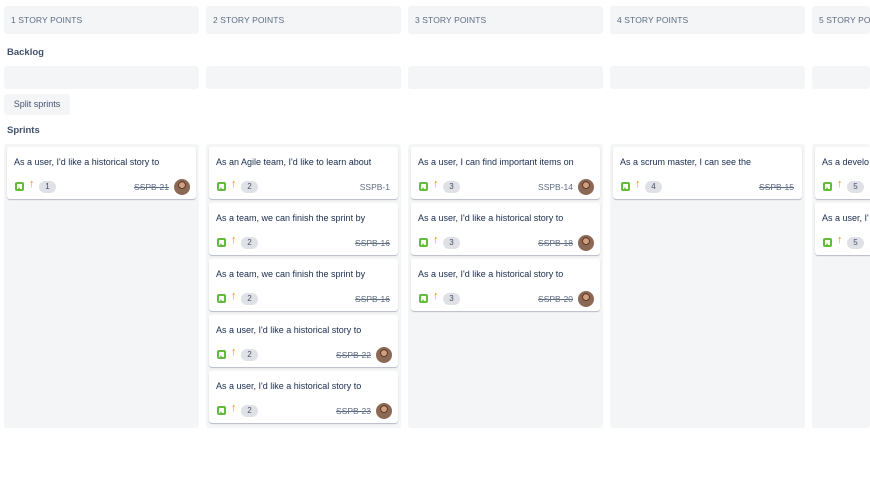 This screenshot has width=870, height=495. What do you see at coordinates (555, 299) in the screenshot?
I see `issue-key: SSPB-20` at bounding box center [555, 299].